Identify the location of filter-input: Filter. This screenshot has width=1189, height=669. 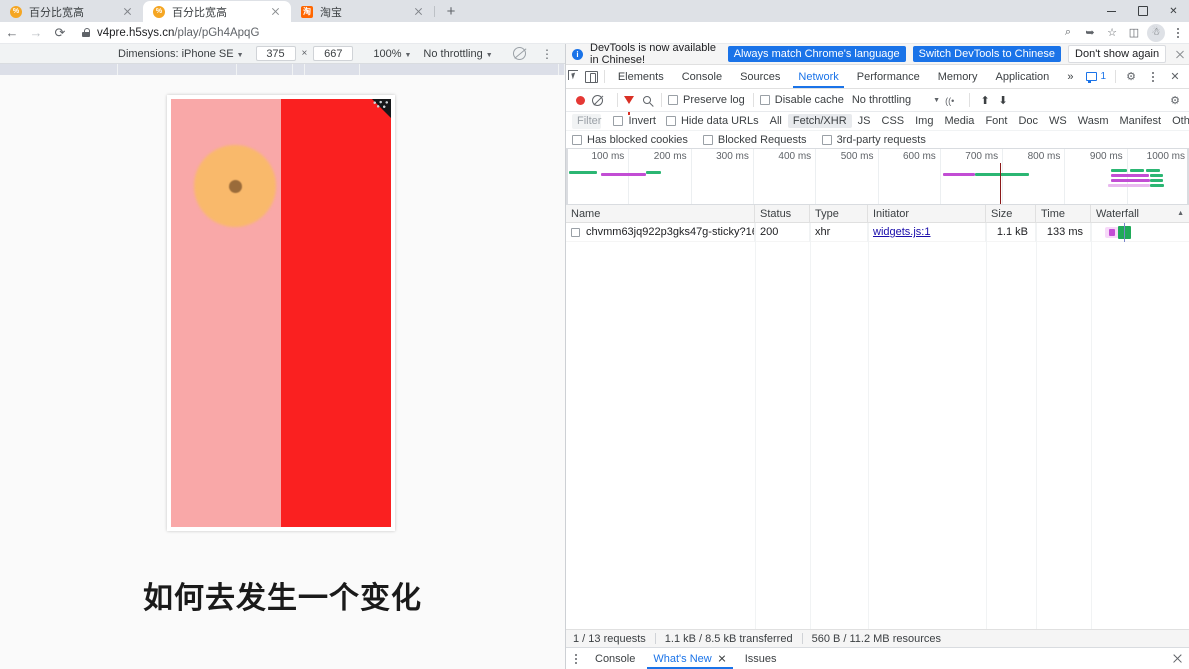
(587, 121).